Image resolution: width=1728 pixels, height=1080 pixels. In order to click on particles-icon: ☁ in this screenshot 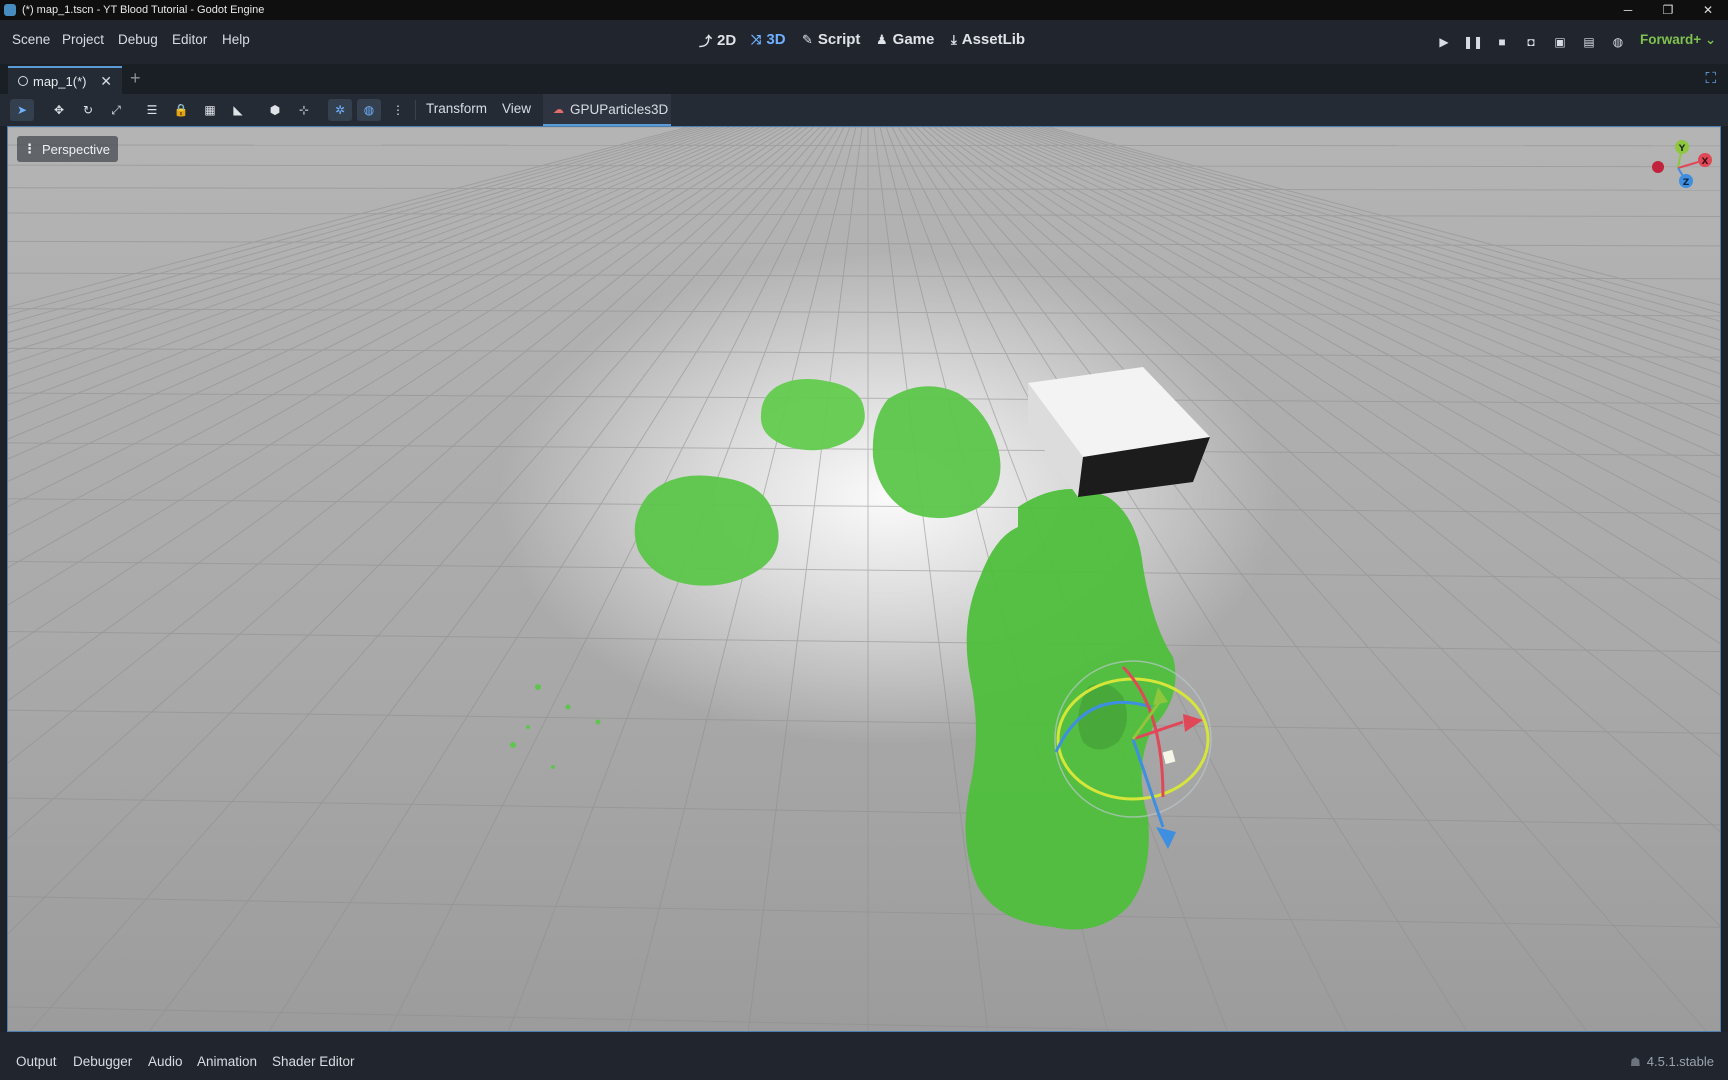, I will do `click(558, 109)`.